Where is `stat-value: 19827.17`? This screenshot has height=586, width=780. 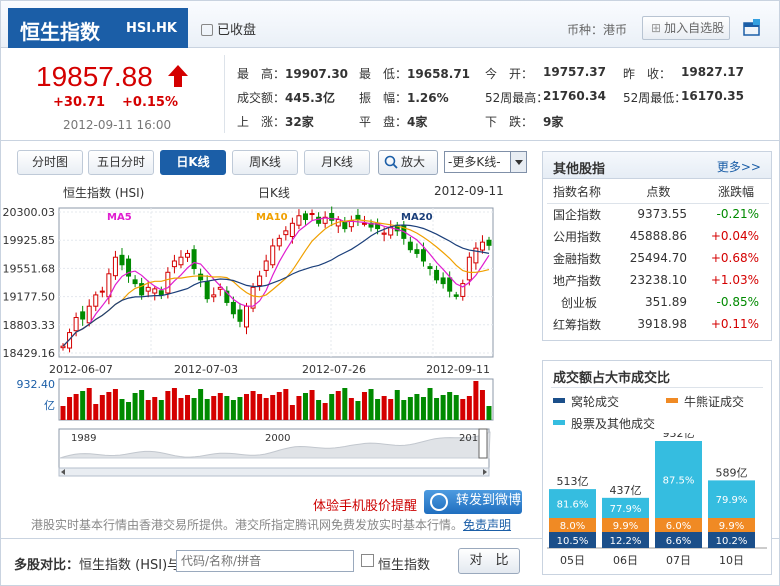
stat-value: 19827.17 is located at coordinates (713, 72).